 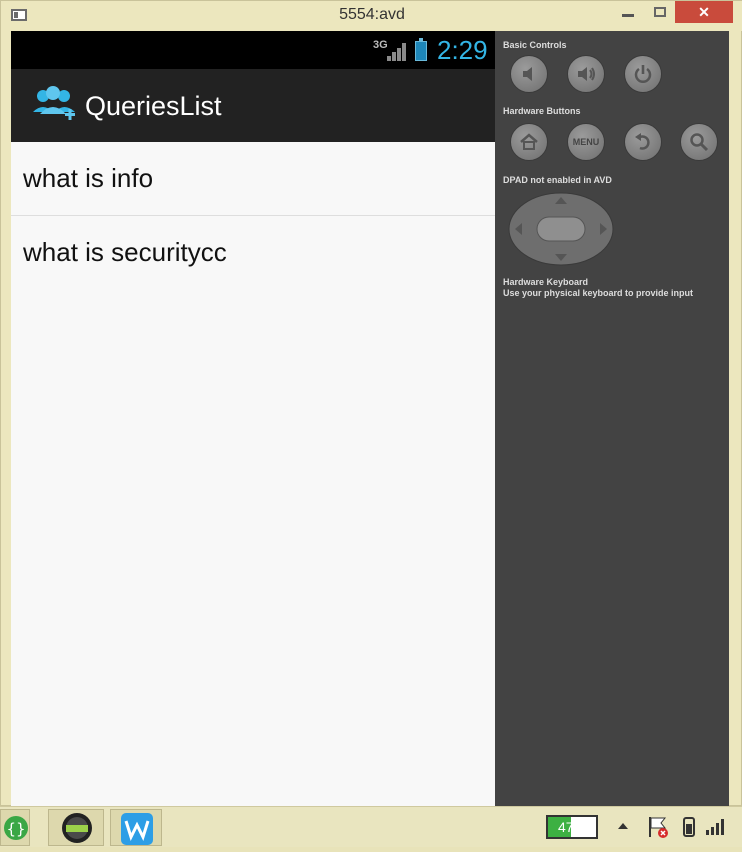 I want to click on battery-indicator: 47%, so click(x=572, y=827).